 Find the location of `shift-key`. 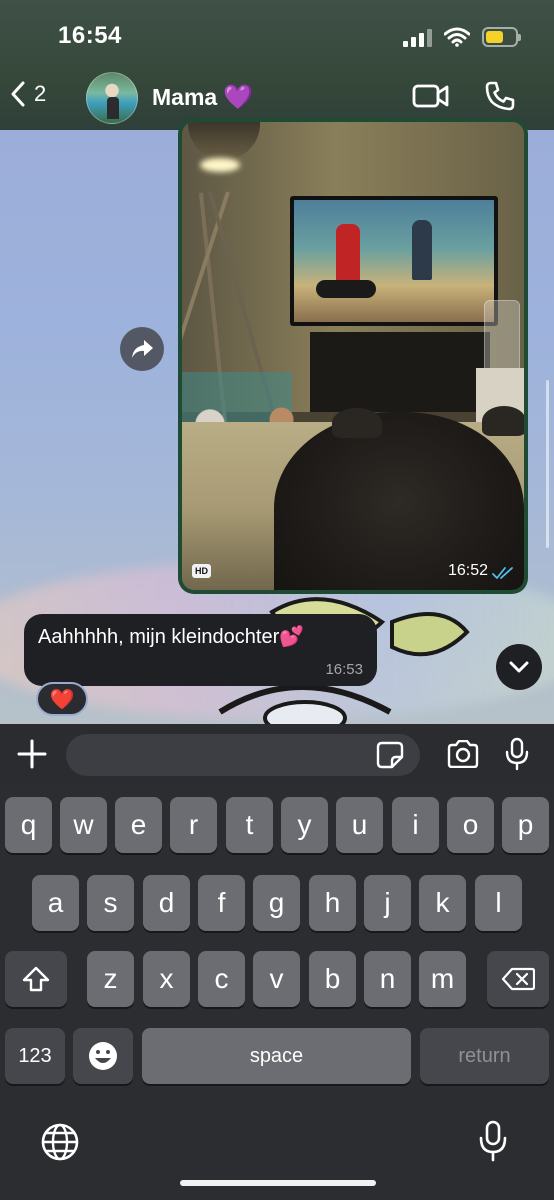

shift-key is located at coordinates (36, 979).